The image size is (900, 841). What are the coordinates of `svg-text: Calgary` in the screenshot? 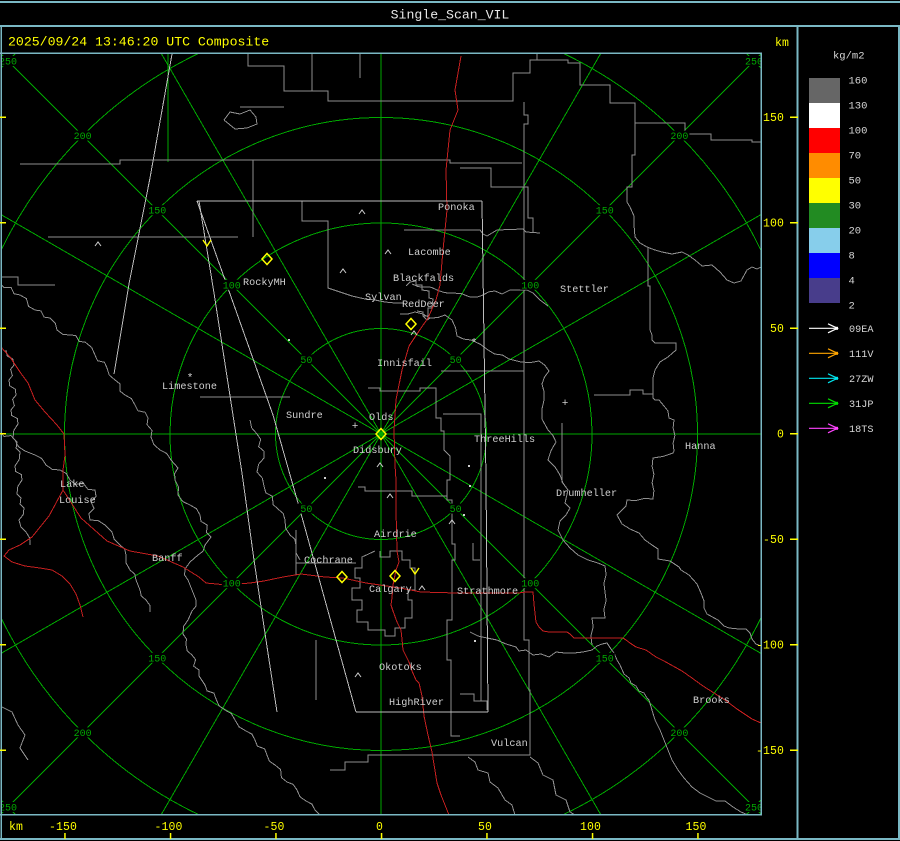 It's located at (390, 590).